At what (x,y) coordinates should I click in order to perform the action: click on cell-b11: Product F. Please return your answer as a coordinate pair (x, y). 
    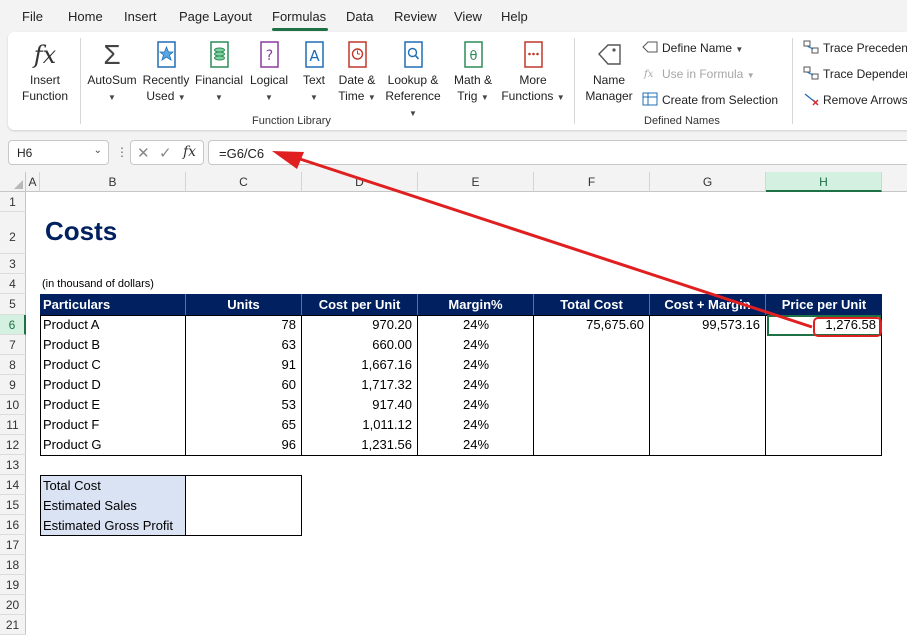
    Looking at the image, I should click on (113, 424).